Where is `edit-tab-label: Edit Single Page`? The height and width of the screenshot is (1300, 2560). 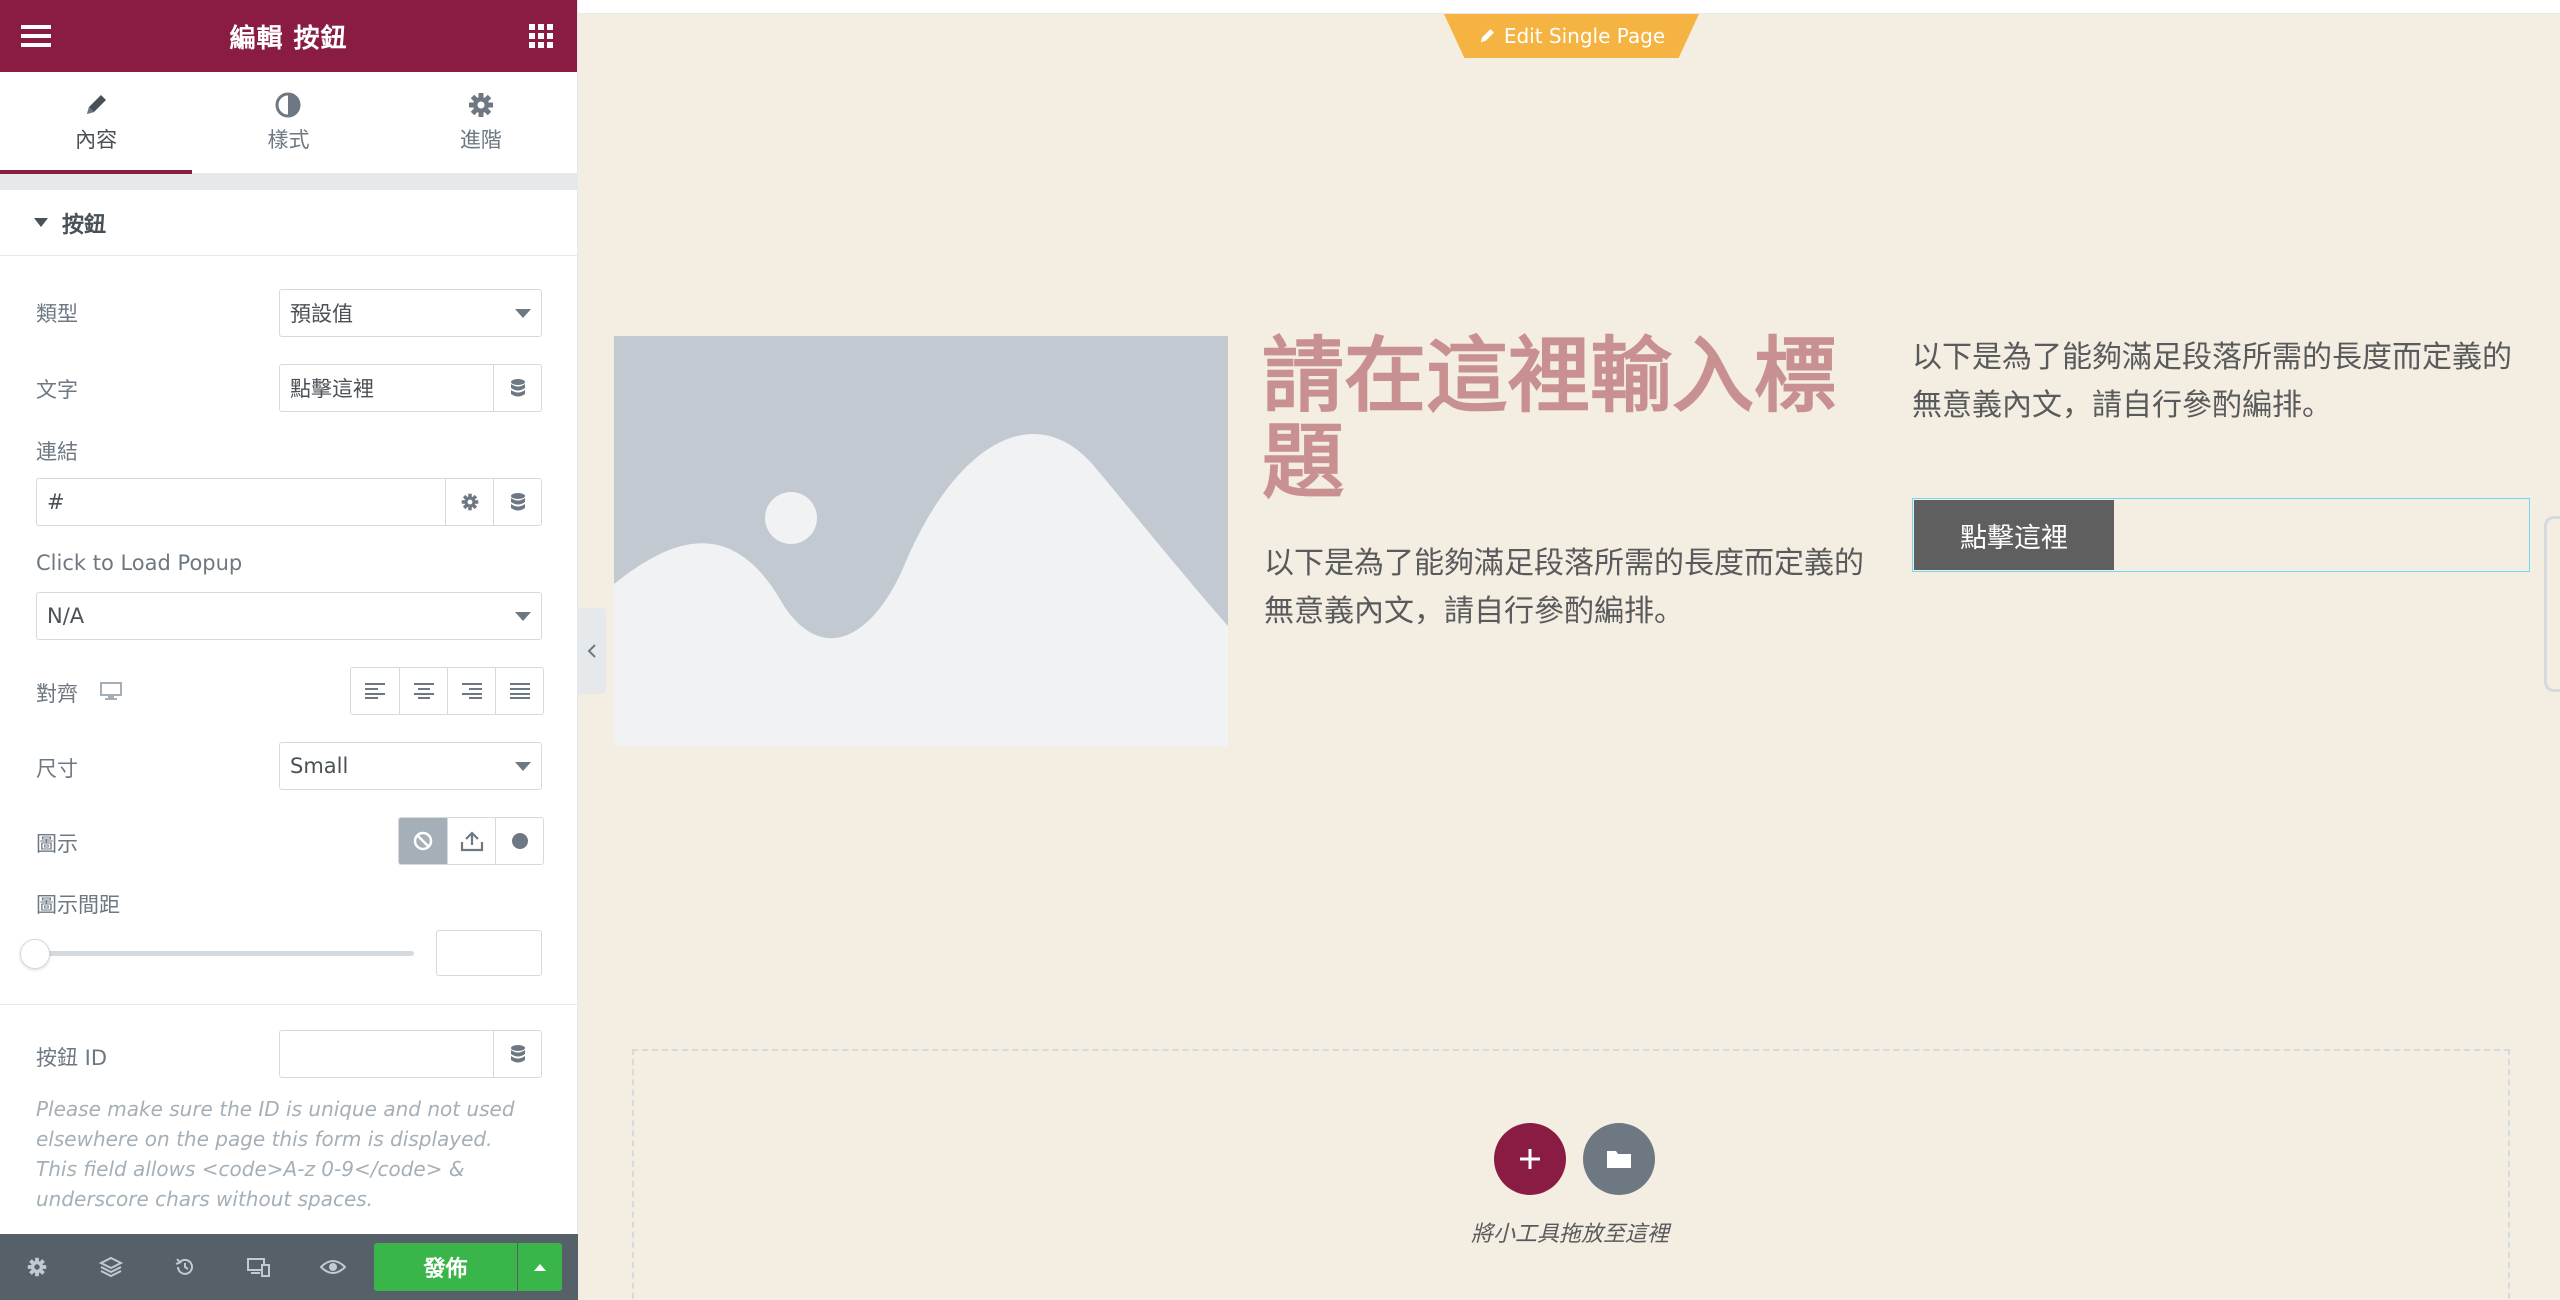
edit-tab-label: Edit Single Page is located at coordinates (1584, 36).